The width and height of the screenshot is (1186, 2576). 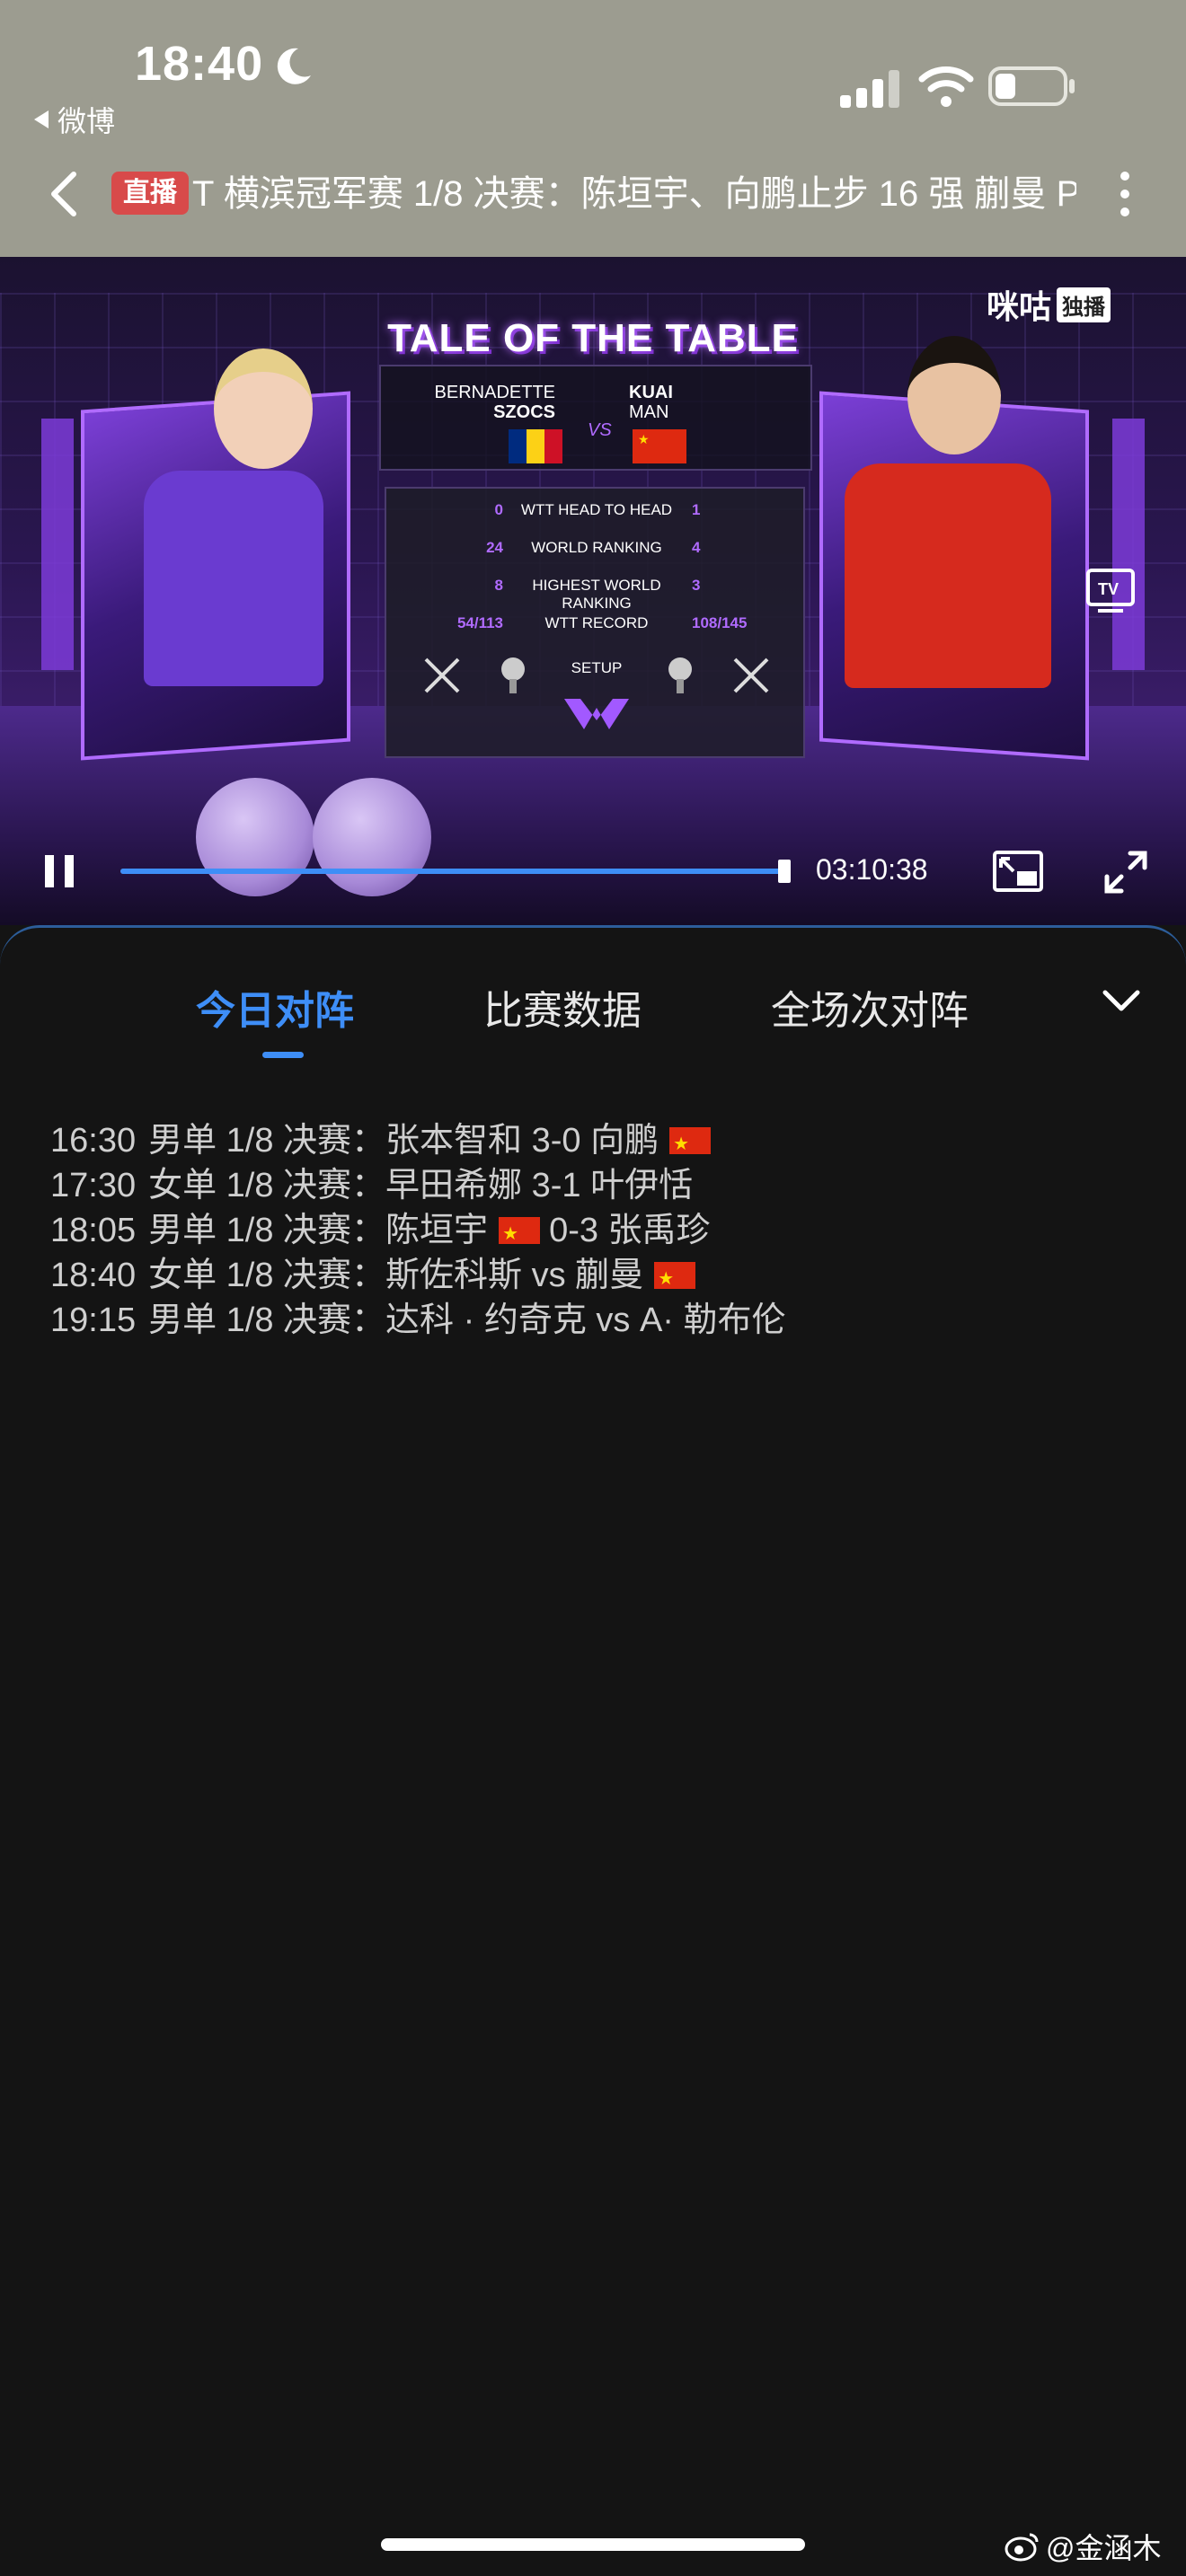 I want to click on match-time: 18:40, so click(x=93, y=1275).